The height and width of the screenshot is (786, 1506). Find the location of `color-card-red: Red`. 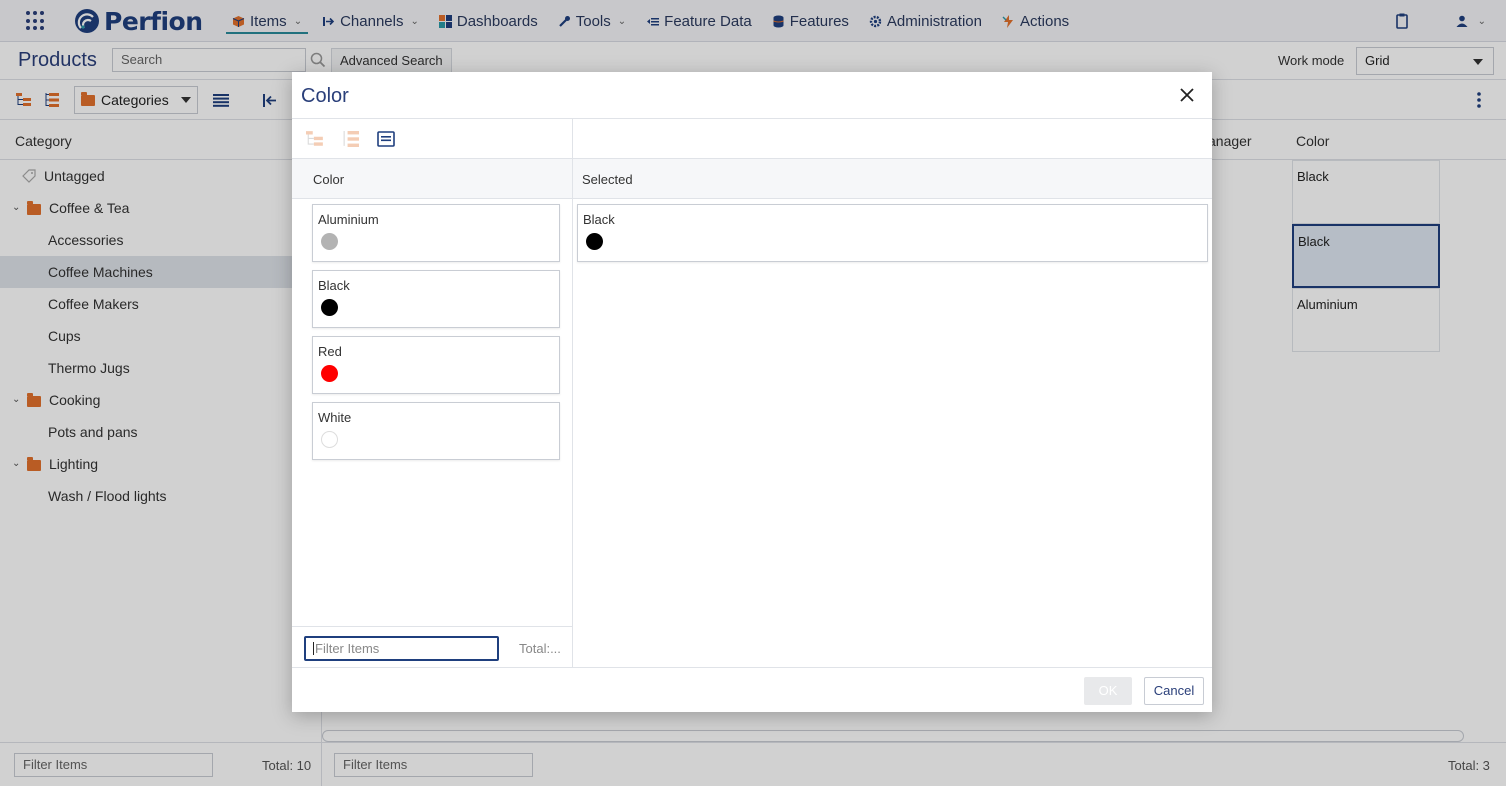

color-card-red: Red is located at coordinates (436, 365).